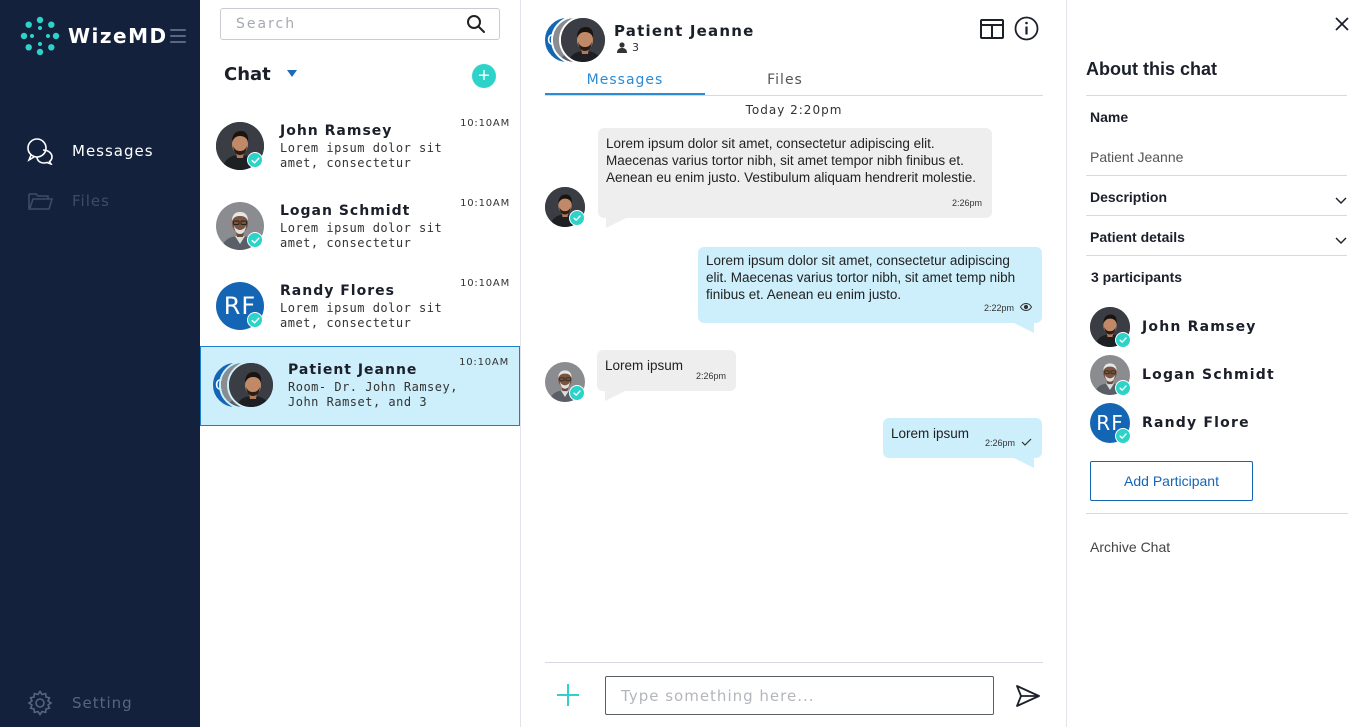  What do you see at coordinates (684, 31) in the screenshot?
I see `conversation-title: Patient Jeanne` at bounding box center [684, 31].